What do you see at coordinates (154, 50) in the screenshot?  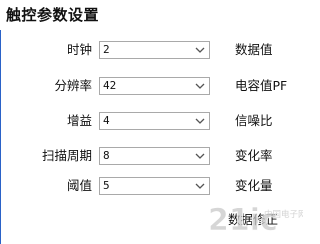 I see `clock-select: 2` at bounding box center [154, 50].